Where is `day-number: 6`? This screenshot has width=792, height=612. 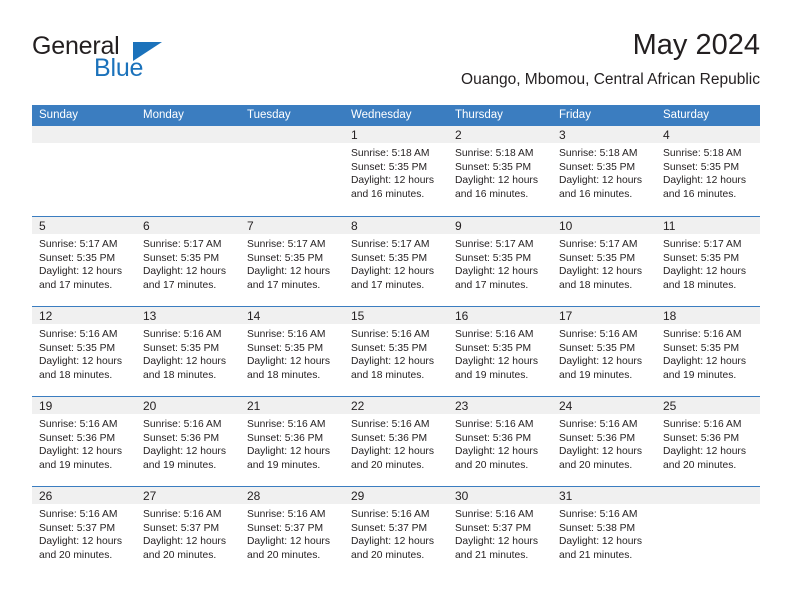 day-number: 6 is located at coordinates (146, 226).